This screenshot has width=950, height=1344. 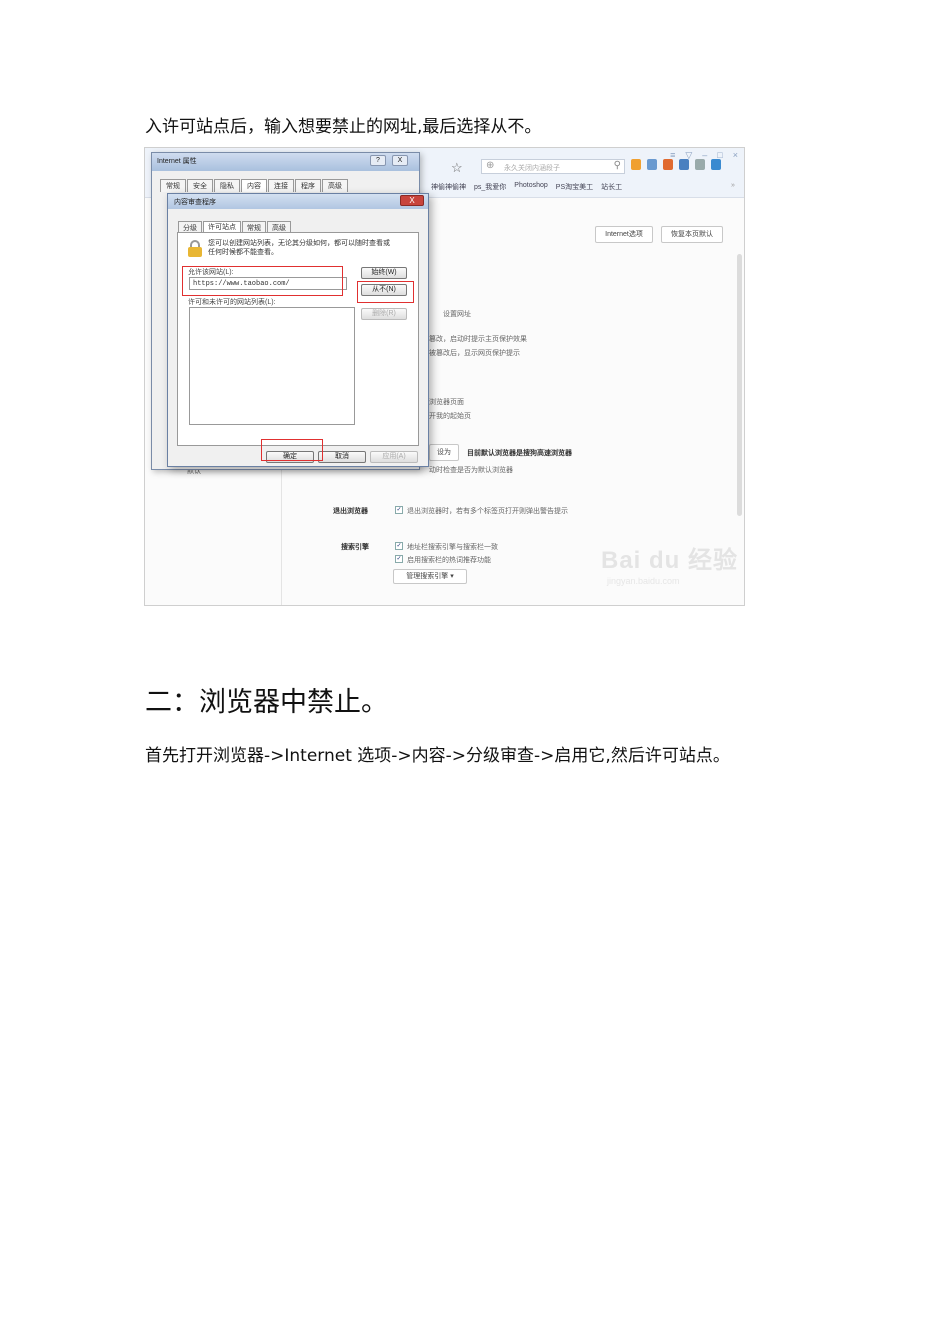 What do you see at coordinates (195, 248) in the screenshot?
I see `lock-icon` at bounding box center [195, 248].